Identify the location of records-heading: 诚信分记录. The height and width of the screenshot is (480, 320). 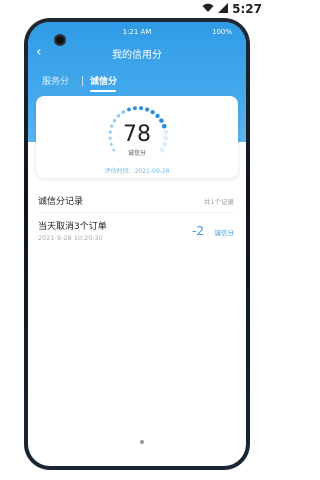
(61, 202).